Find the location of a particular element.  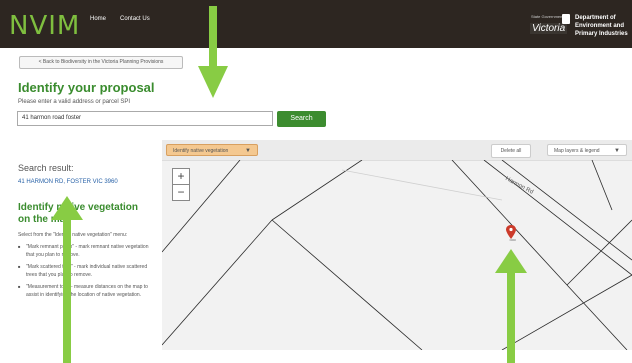

top-nav: Home Contact Us is located at coordinates (120, 19).